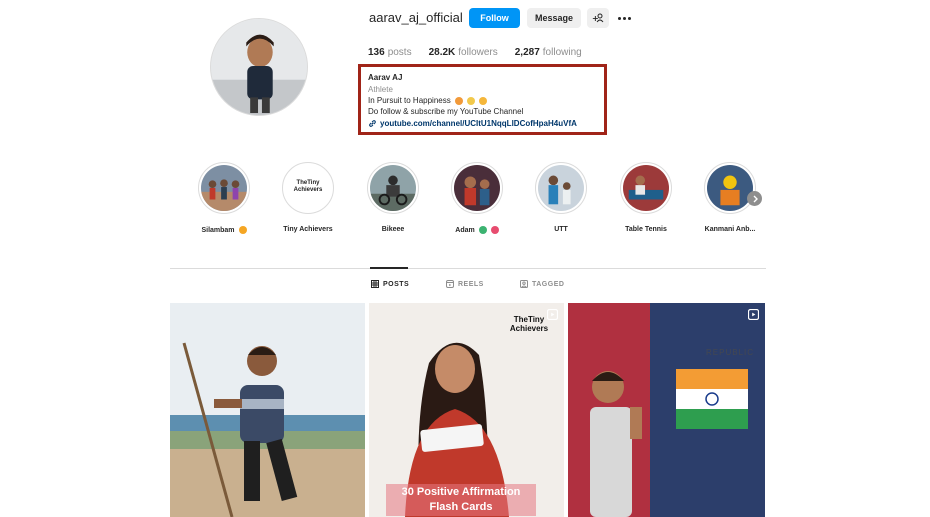  Describe the element at coordinates (380, 89) in the screenshot. I see `bio-category: Athlete` at that location.